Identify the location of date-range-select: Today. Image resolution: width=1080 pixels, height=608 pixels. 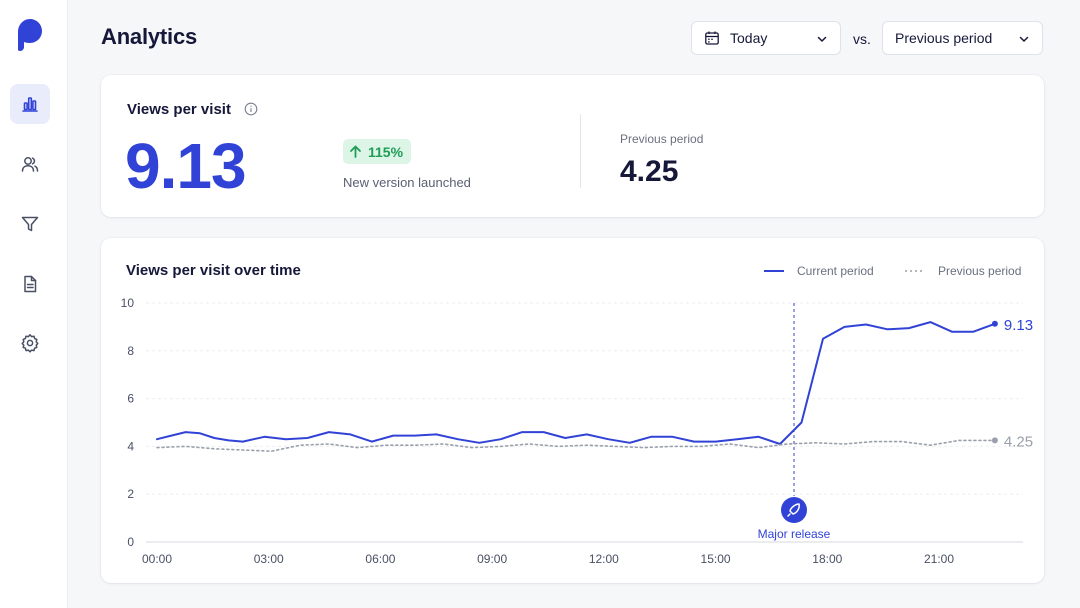
(766, 38).